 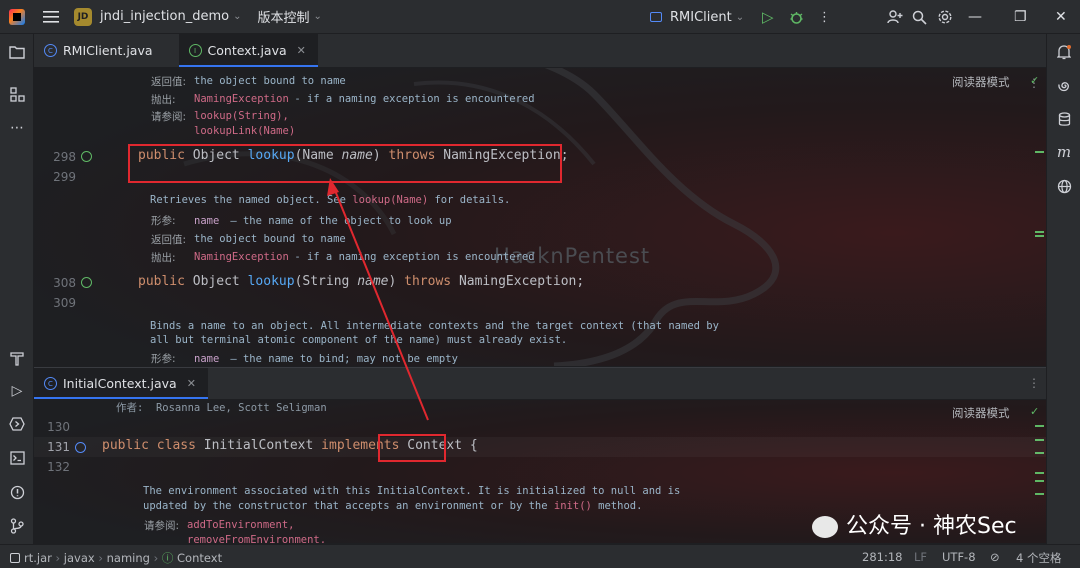 What do you see at coordinates (470, 445) in the screenshot?
I see `code-token: {` at bounding box center [470, 445].